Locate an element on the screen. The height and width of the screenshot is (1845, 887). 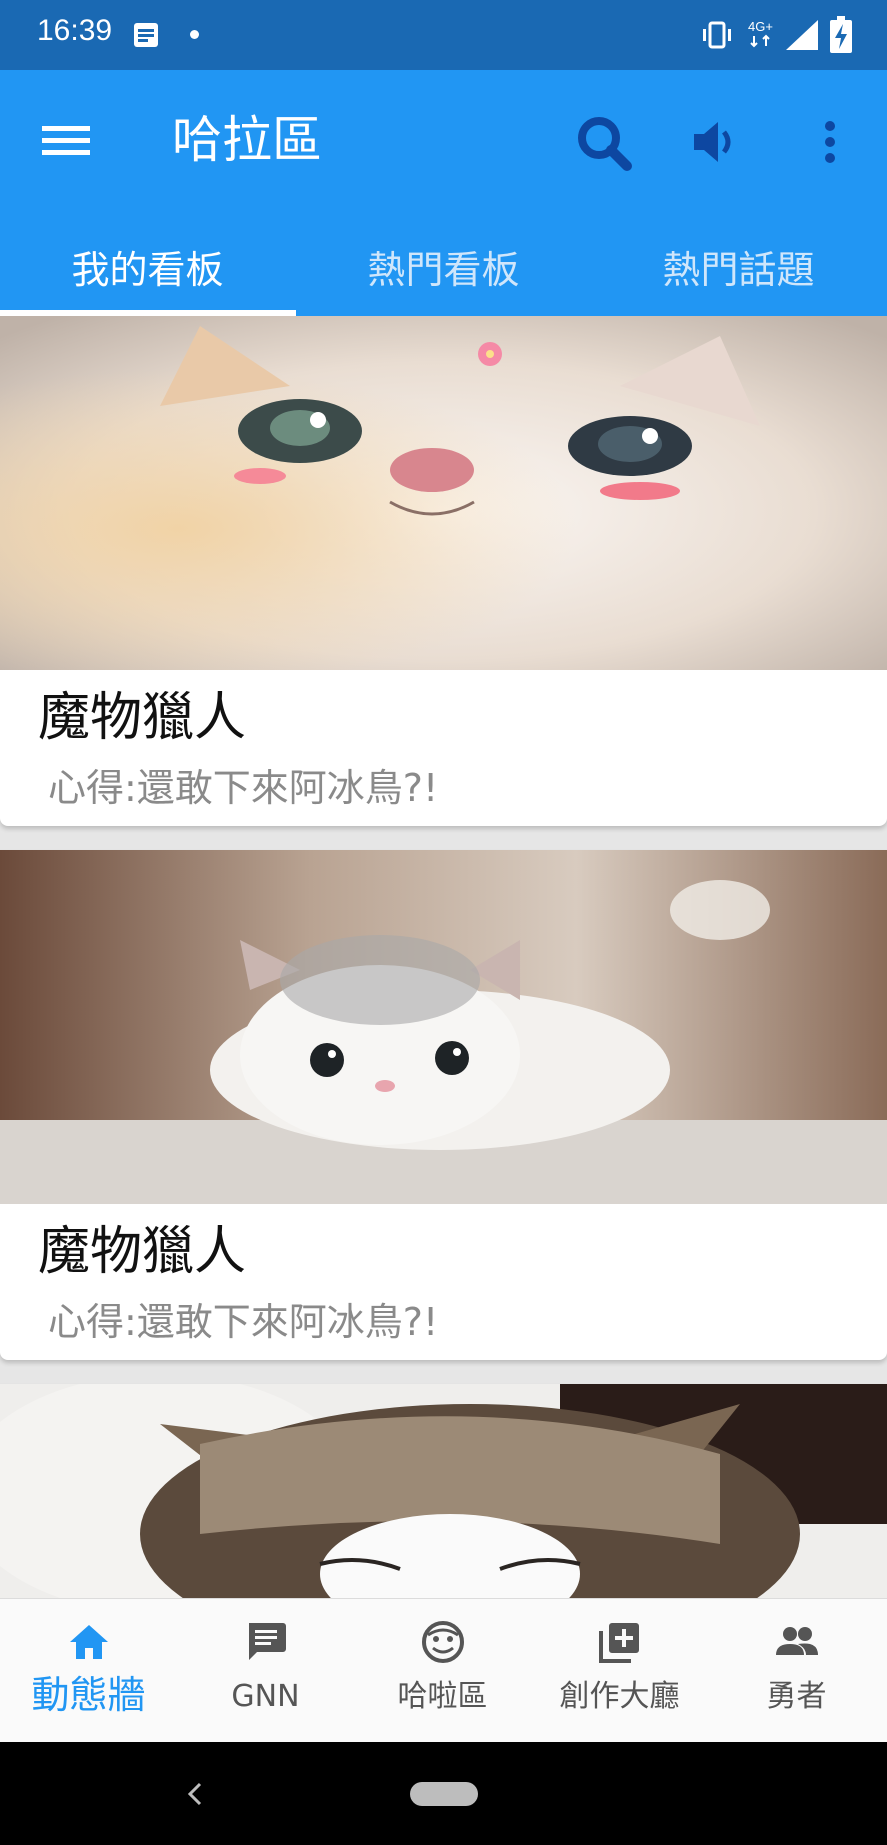
nav-item-forum: 哈啦區 is located at coordinates (442, 1671).